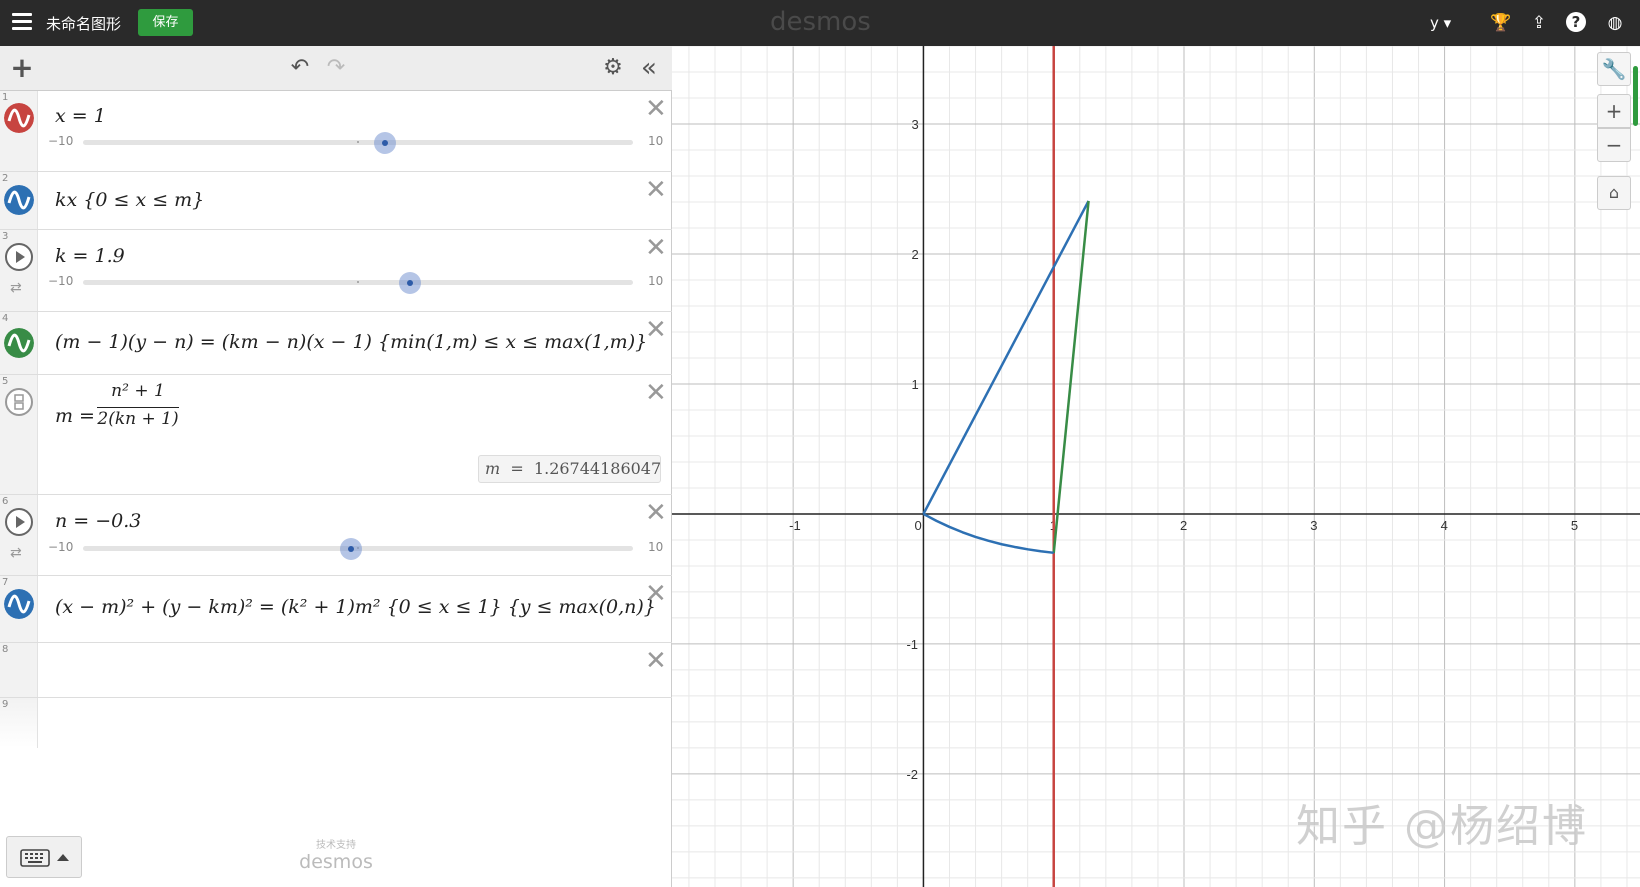 This screenshot has width=1640, height=887. I want to click on x-tick-label: 5, so click(1574, 525).